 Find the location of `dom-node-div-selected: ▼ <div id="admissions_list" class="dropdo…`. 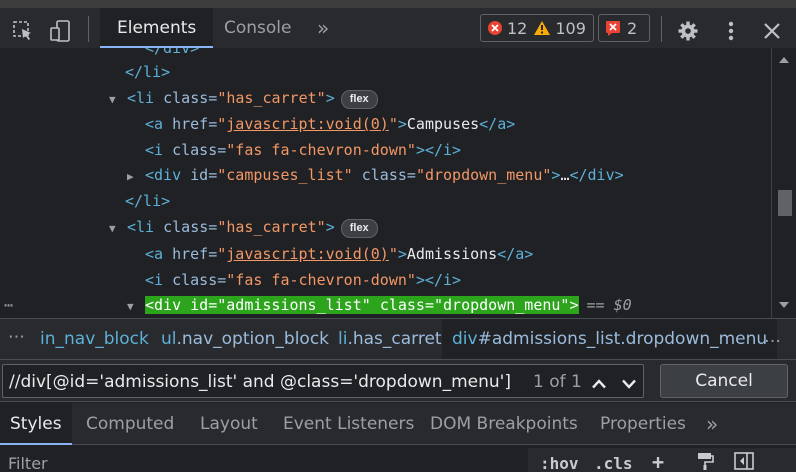

dom-node-div-selected: ▼ <div id="admissions_list" class="dropdo… is located at coordinates (379, 305).